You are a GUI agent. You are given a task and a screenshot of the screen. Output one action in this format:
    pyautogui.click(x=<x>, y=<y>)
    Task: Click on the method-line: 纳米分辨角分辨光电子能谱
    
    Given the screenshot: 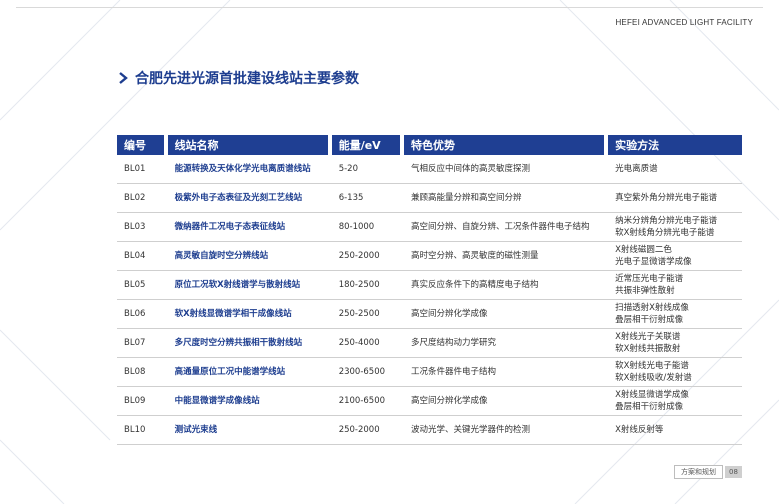 What is the action you would take?
    pyautogui.click(x=666, y=221)
    